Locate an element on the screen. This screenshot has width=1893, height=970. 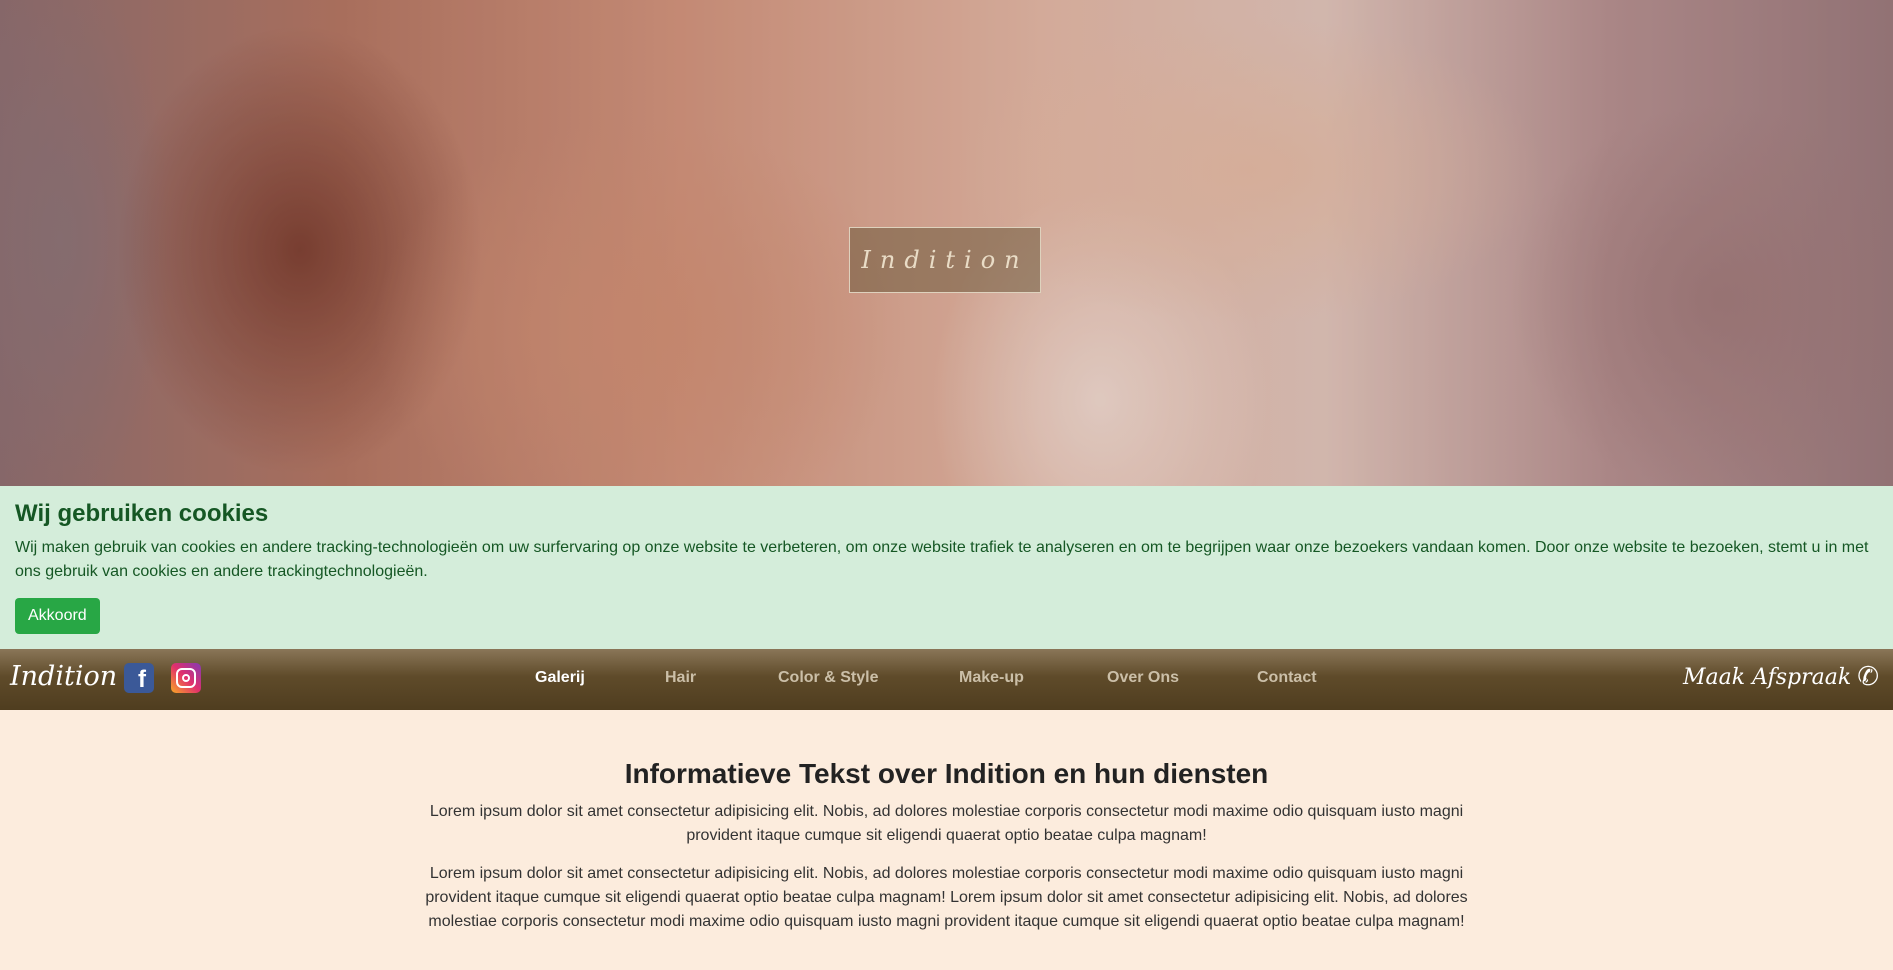
phone-icon: ✆ is located at coordinates (1868, 677).